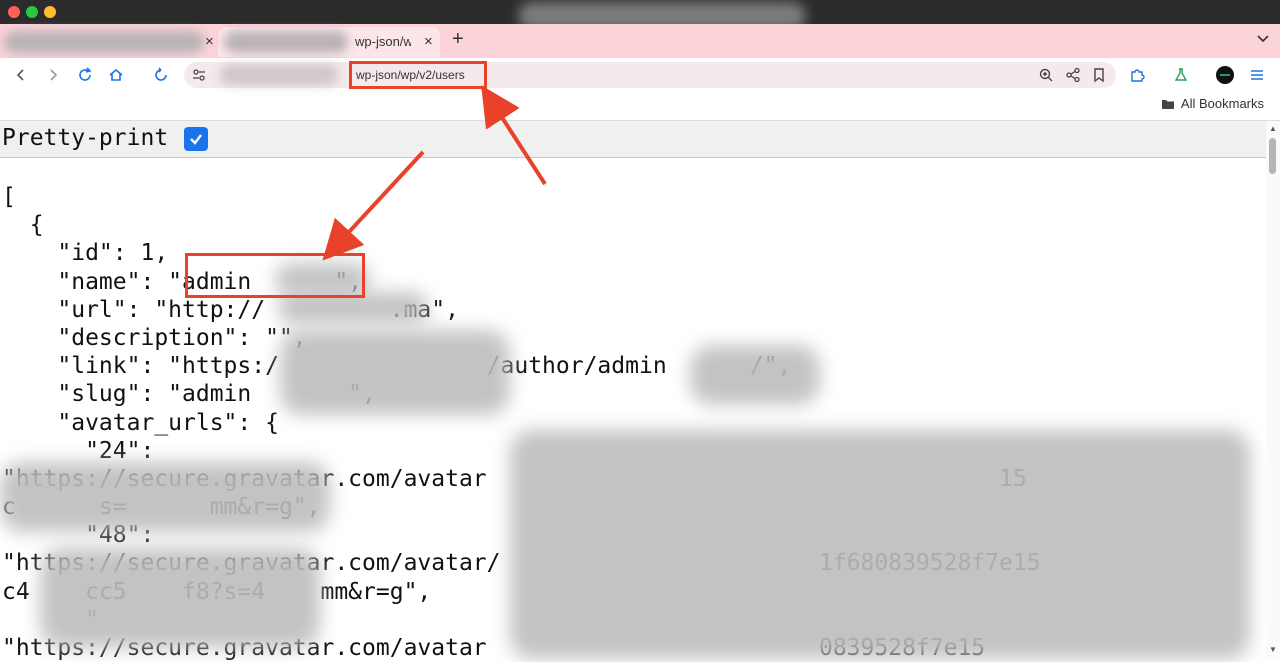 The width and height of the screenshot is (1280, 662). What do you see at coordinates (32, 12) in the screenshot?
I see `maximize-window-button` at bounding box center [32, 12].